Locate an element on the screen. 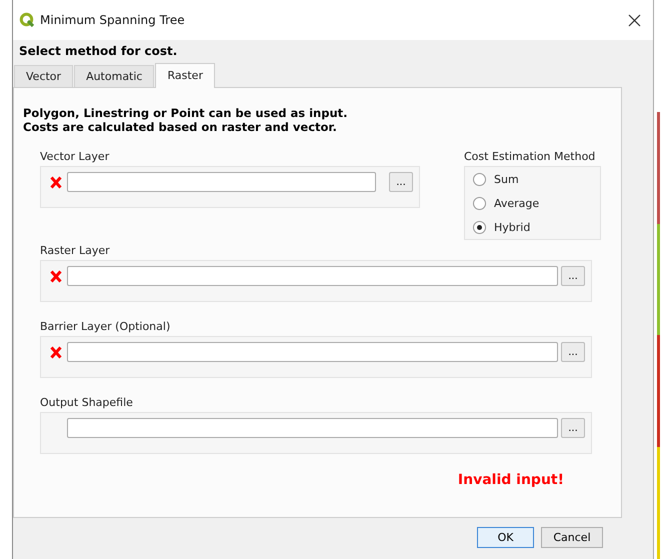 This screenshot has height=559, width=662. field-label: Vector Layer is located at coordinates (75, 157).